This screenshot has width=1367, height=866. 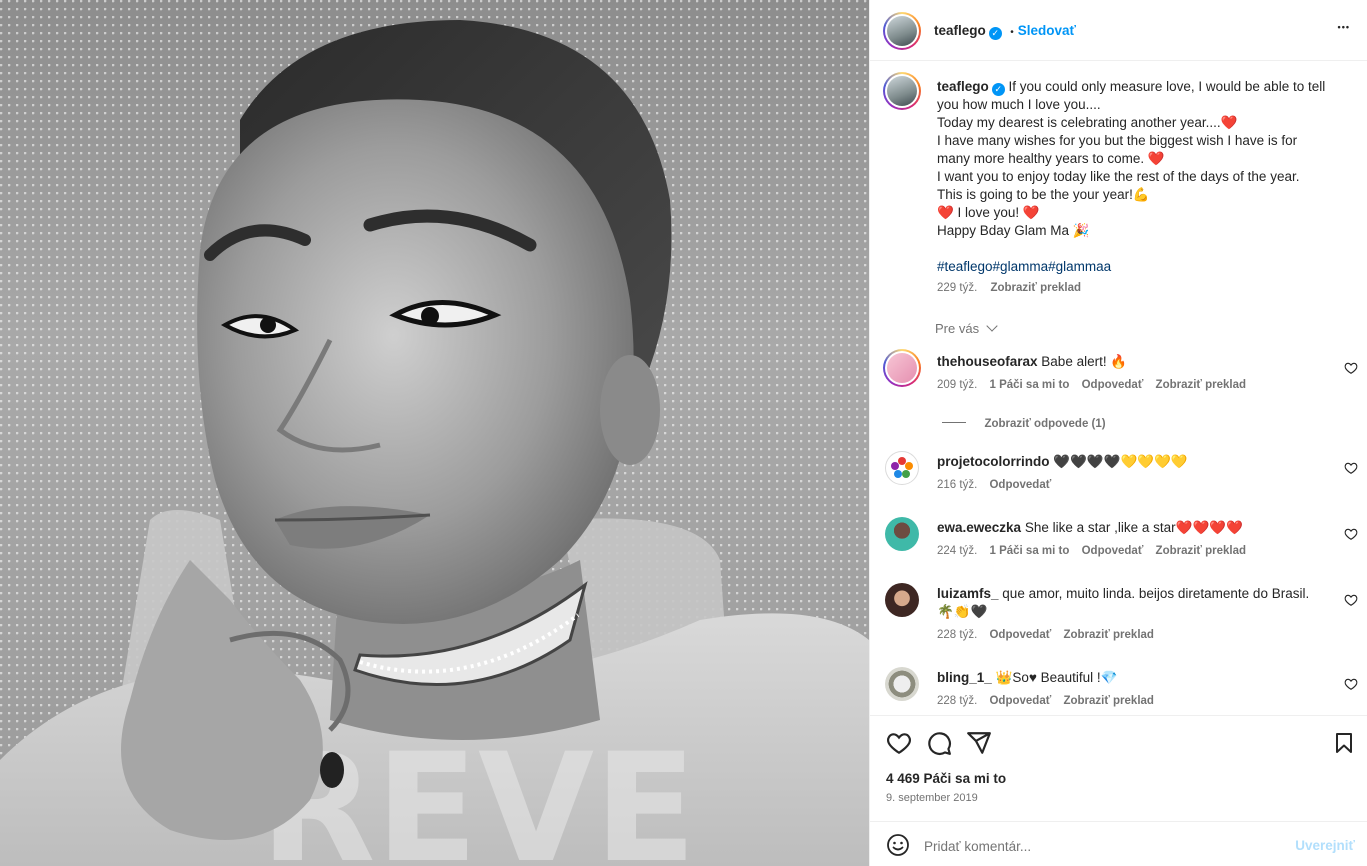 I want to click on author-username: teaflego, so click(x=960, y=30).